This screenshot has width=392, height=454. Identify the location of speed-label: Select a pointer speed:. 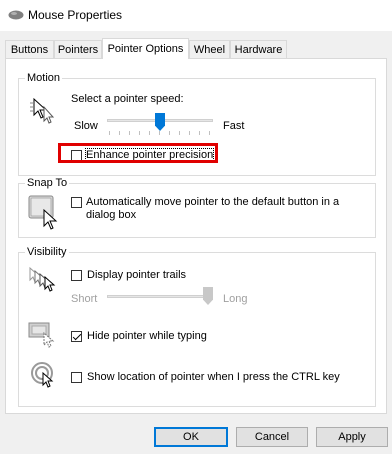
(127, 99).